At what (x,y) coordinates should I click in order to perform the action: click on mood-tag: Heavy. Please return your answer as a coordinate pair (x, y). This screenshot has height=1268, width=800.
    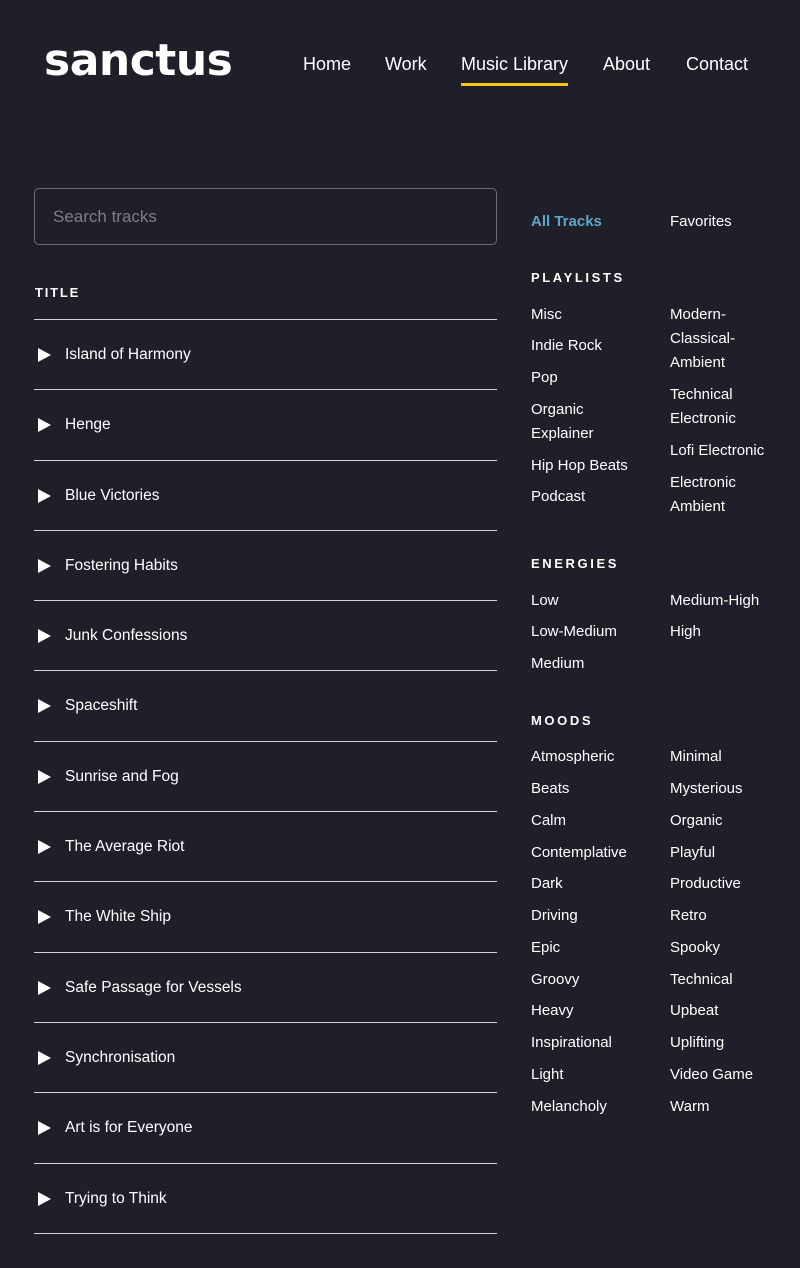
    Looking at the image, I should click on (596, 1011).